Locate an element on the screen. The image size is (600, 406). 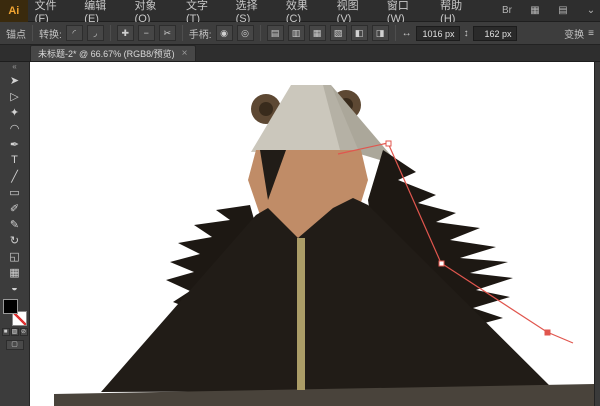
rotate-tool: ↻ is located at coordinates (15, 240).